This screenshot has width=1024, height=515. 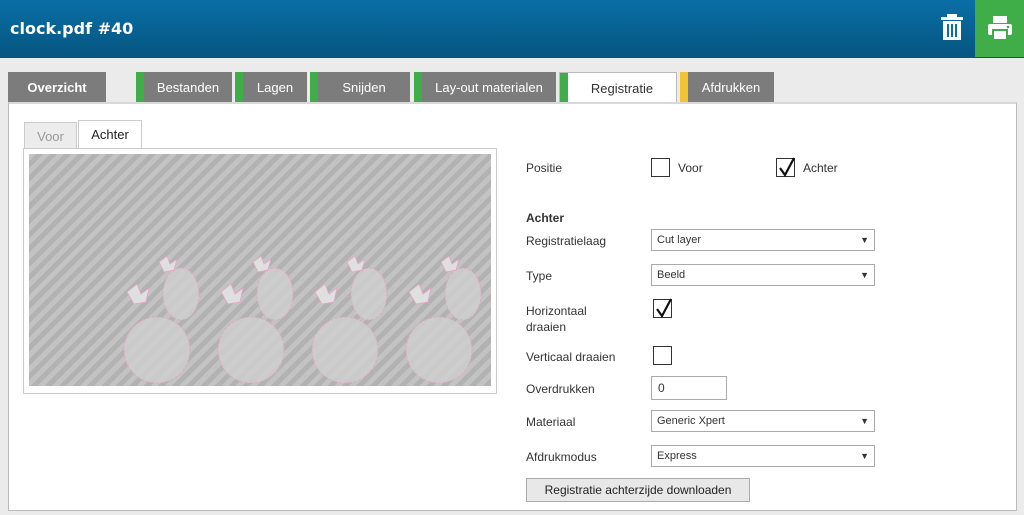 I want to click on tab-label: Overzicht, so click(x=57, y=87).